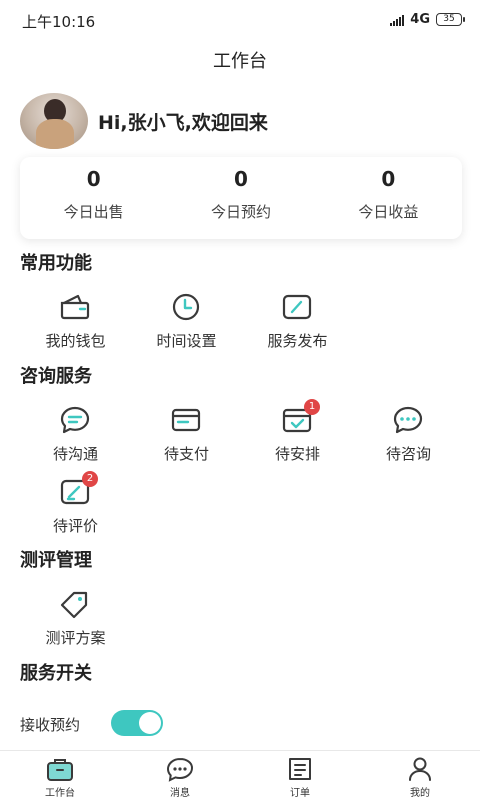 Image resolution: width=480 pixels, height=800 pixels. Describe the element at coordinates (297, 328) in the screenshot. I see `menu-item-service-publish: 服务发布` at that location.